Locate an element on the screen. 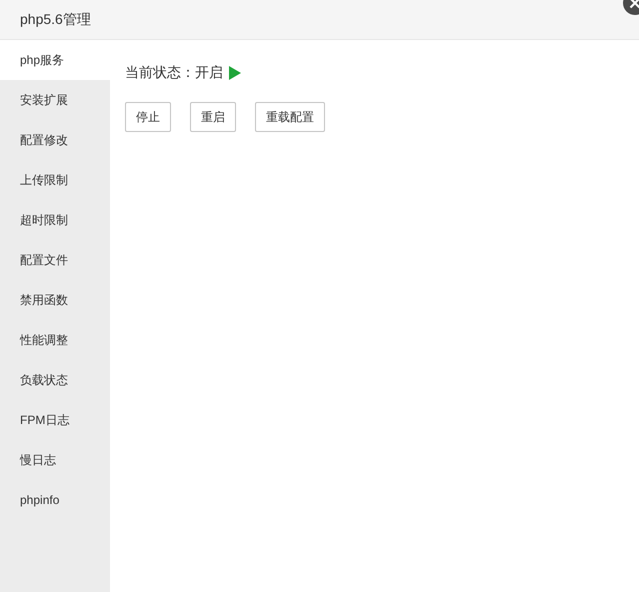  sidebar-item: 超时限制 is located at coordinates (55, 220).